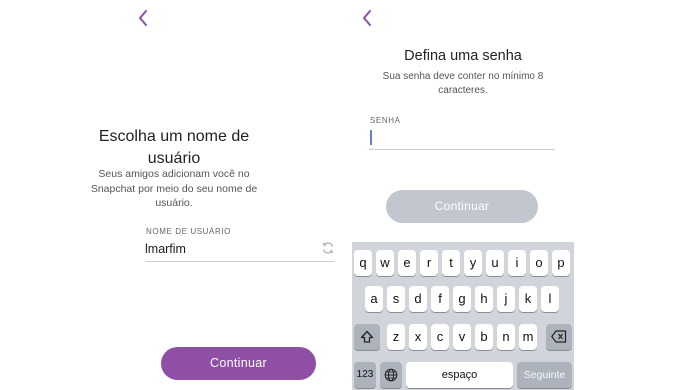 This screenshot has width=695, height=390. What do you see at coordinates (396, 337) in the screenshot?
I see `key-z: z` at bounding box center [396, 337].